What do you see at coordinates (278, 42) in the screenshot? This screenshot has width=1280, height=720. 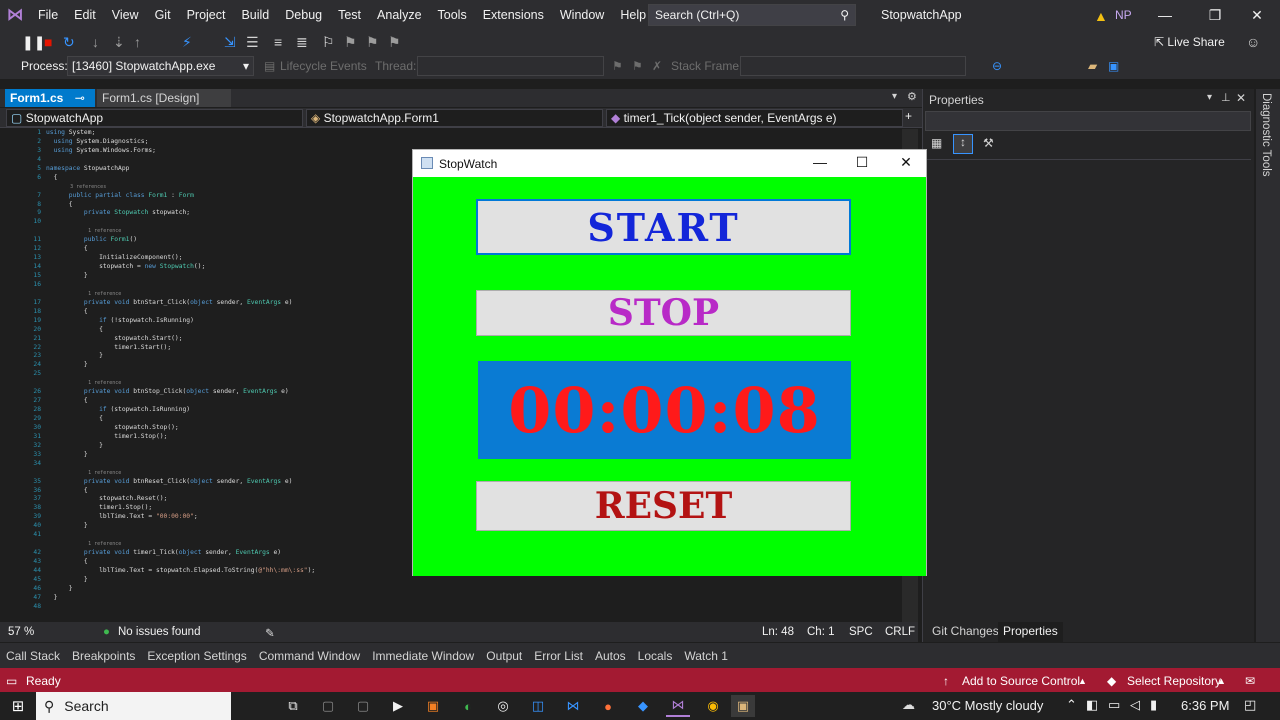 I see `indent-icon: ≡` at bounding box center [278, 42].